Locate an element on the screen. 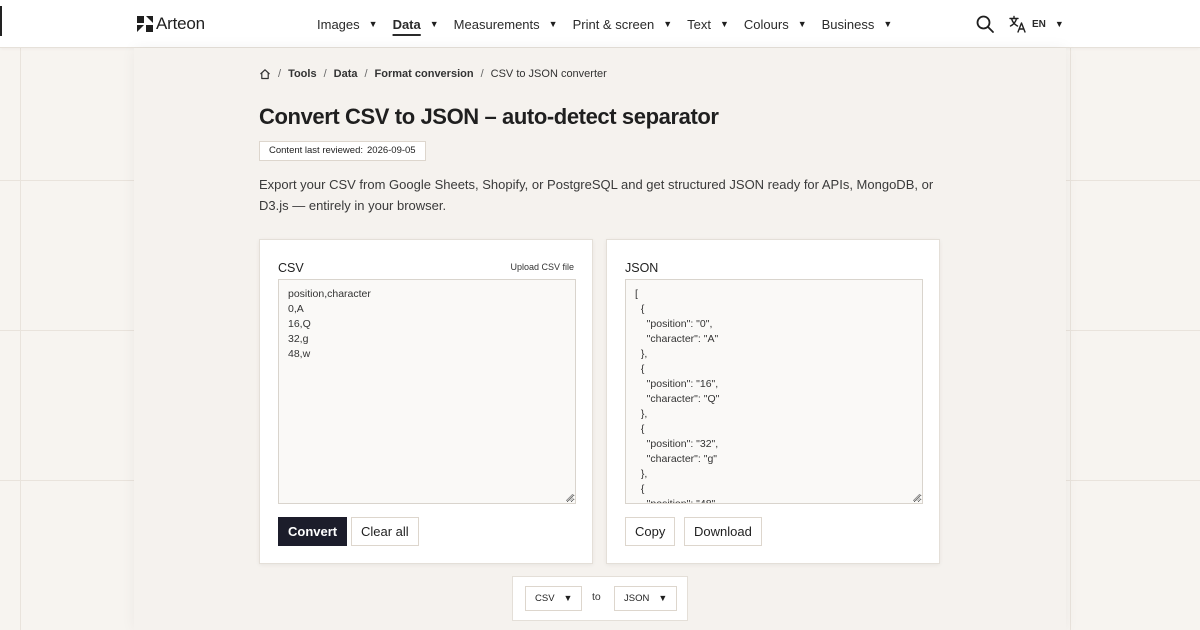  reviewed-label: Content last reviewed: is located at coordinates (316, 150).